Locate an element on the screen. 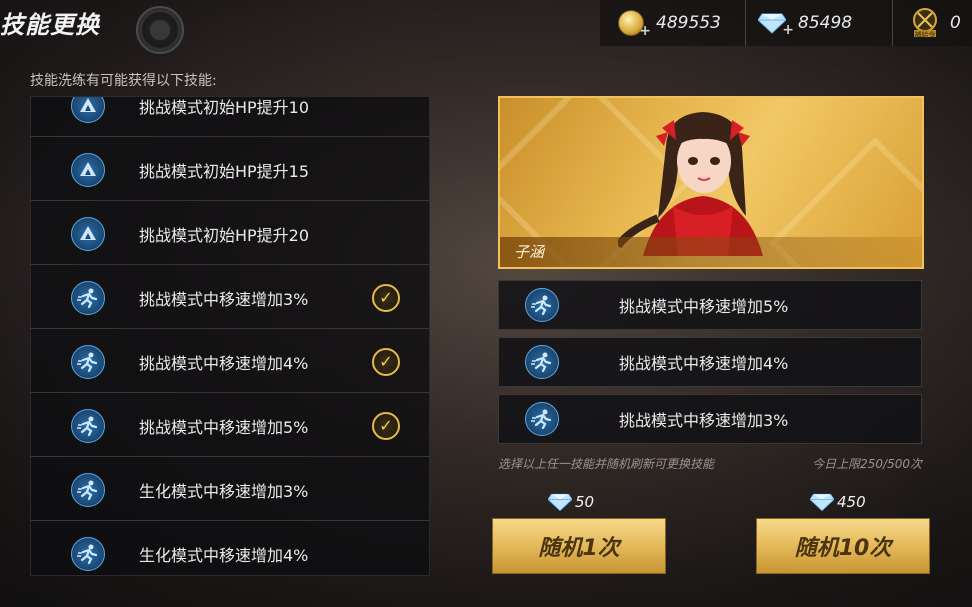  skill-label: 挑战模式初始HP提升10 is located at coordinates (224, 107).